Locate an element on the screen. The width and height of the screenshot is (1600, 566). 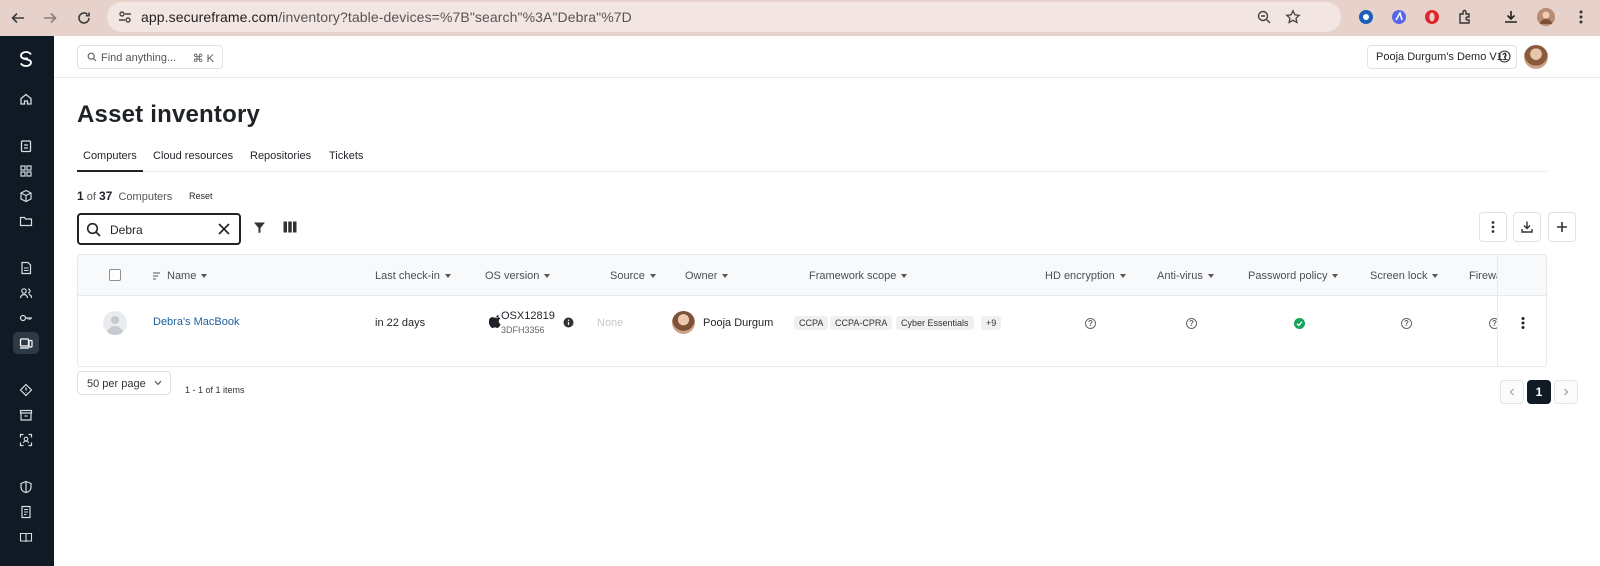
user-avatar is located at coordinates (1536, 57).